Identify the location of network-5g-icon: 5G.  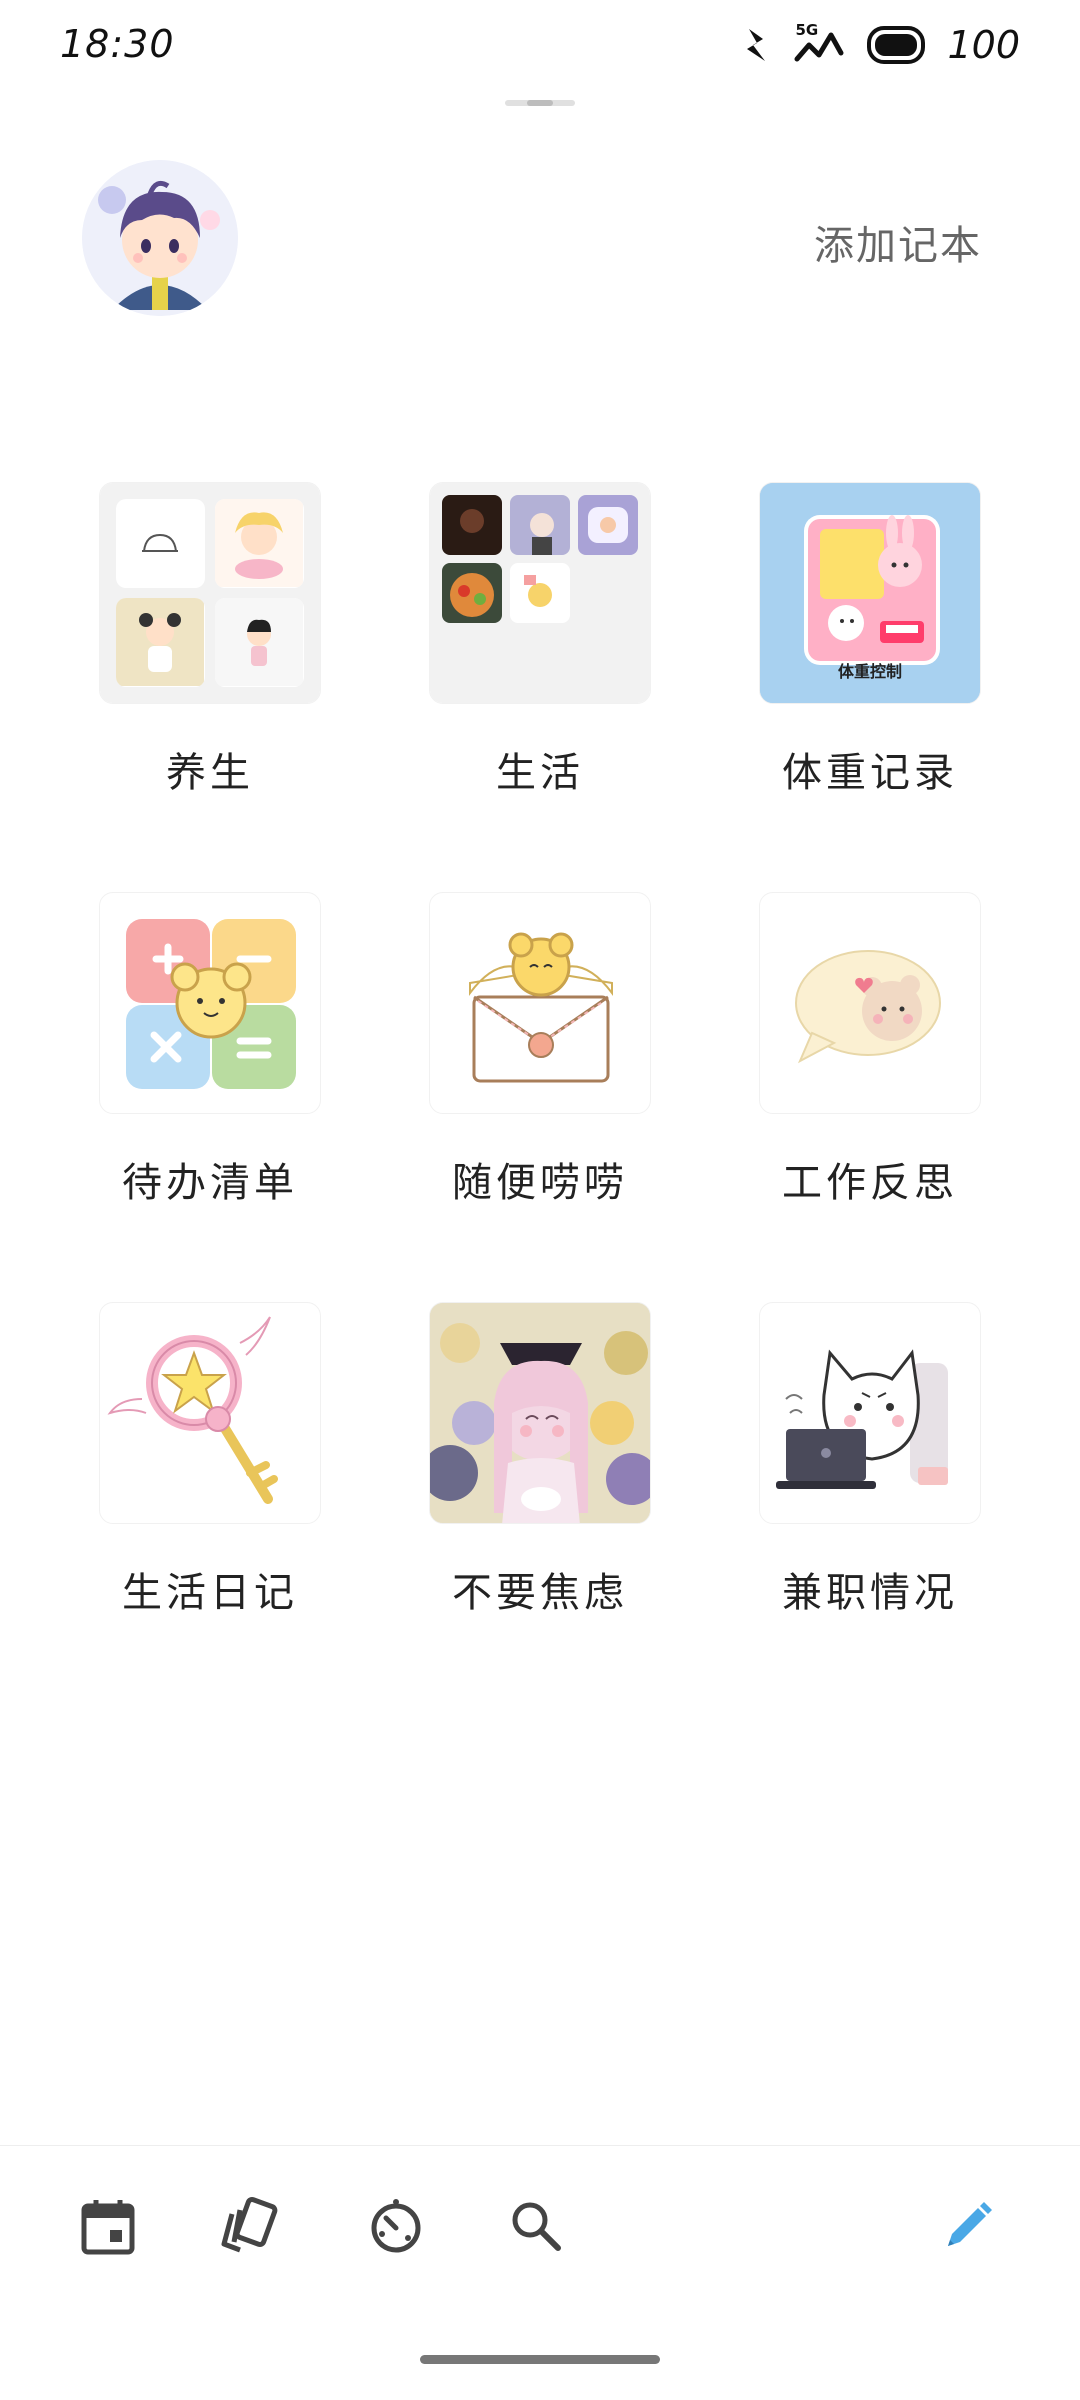
(819, 44).